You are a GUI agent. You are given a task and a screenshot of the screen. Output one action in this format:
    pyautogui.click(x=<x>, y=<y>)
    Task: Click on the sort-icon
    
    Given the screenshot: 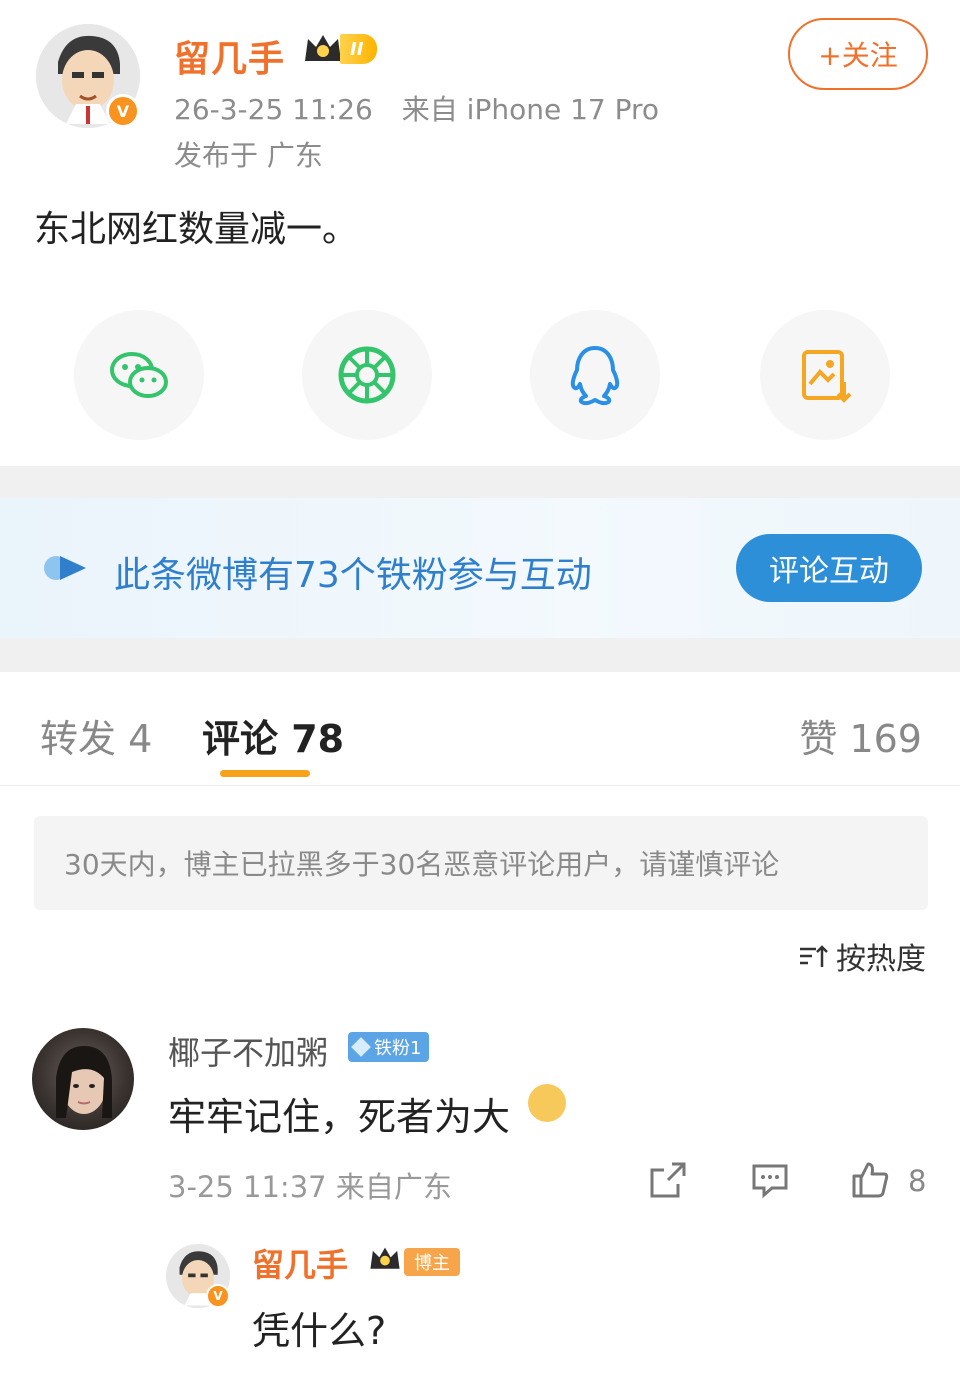 What is the action you would take?
    pyautogui.click(x=814, y=956)
    